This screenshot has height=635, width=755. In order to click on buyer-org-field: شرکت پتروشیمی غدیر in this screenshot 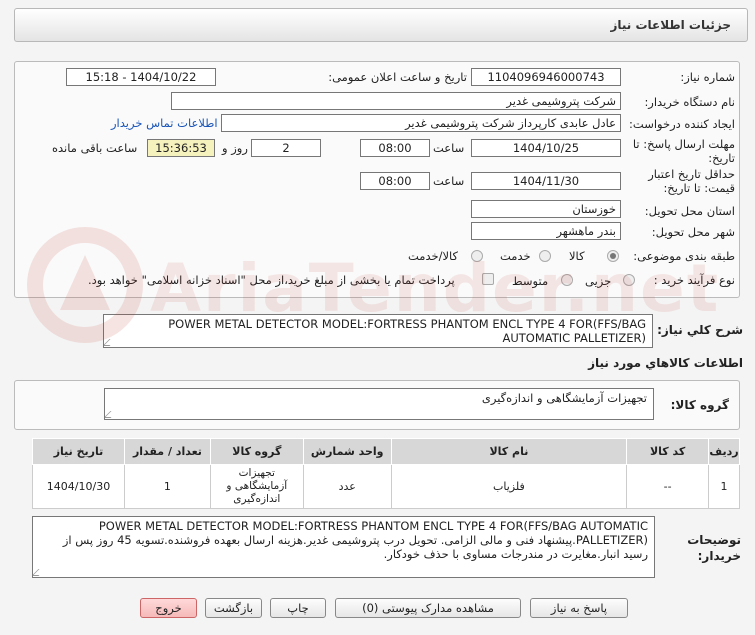, I will do `click(396, 101)`.